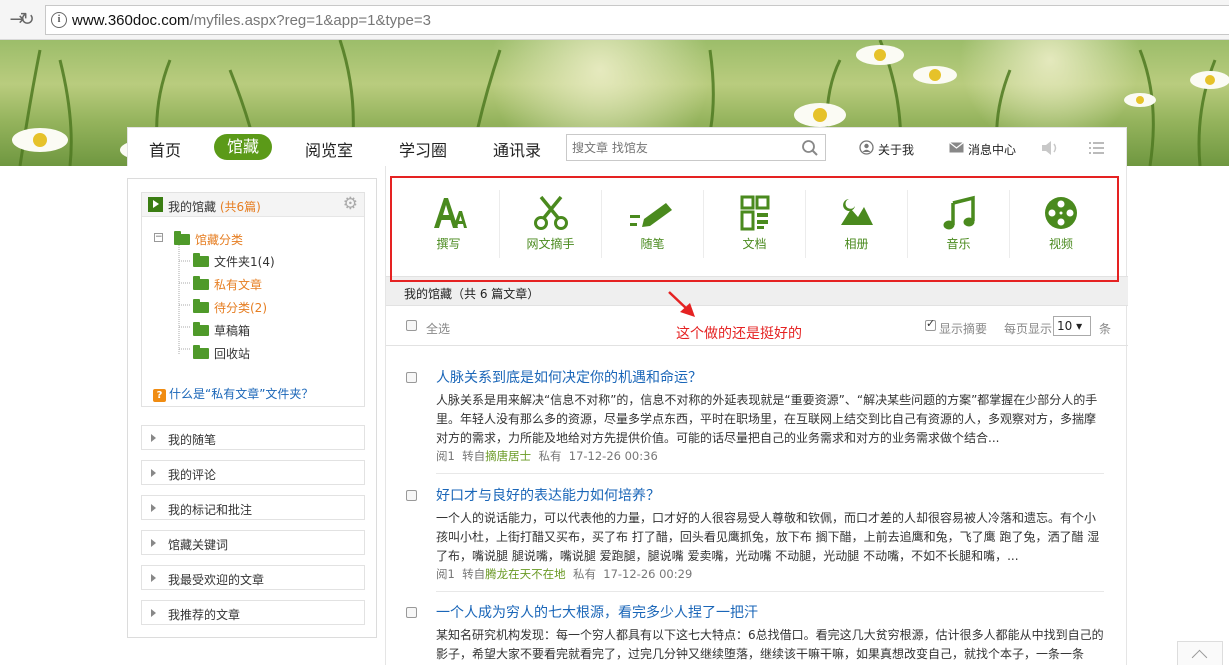  What do you see at coordinates (548, 495) in the screenshot?
I see `article-title: 好口才与良好的表达能力如何培养？` at bounding box center [548, 495].